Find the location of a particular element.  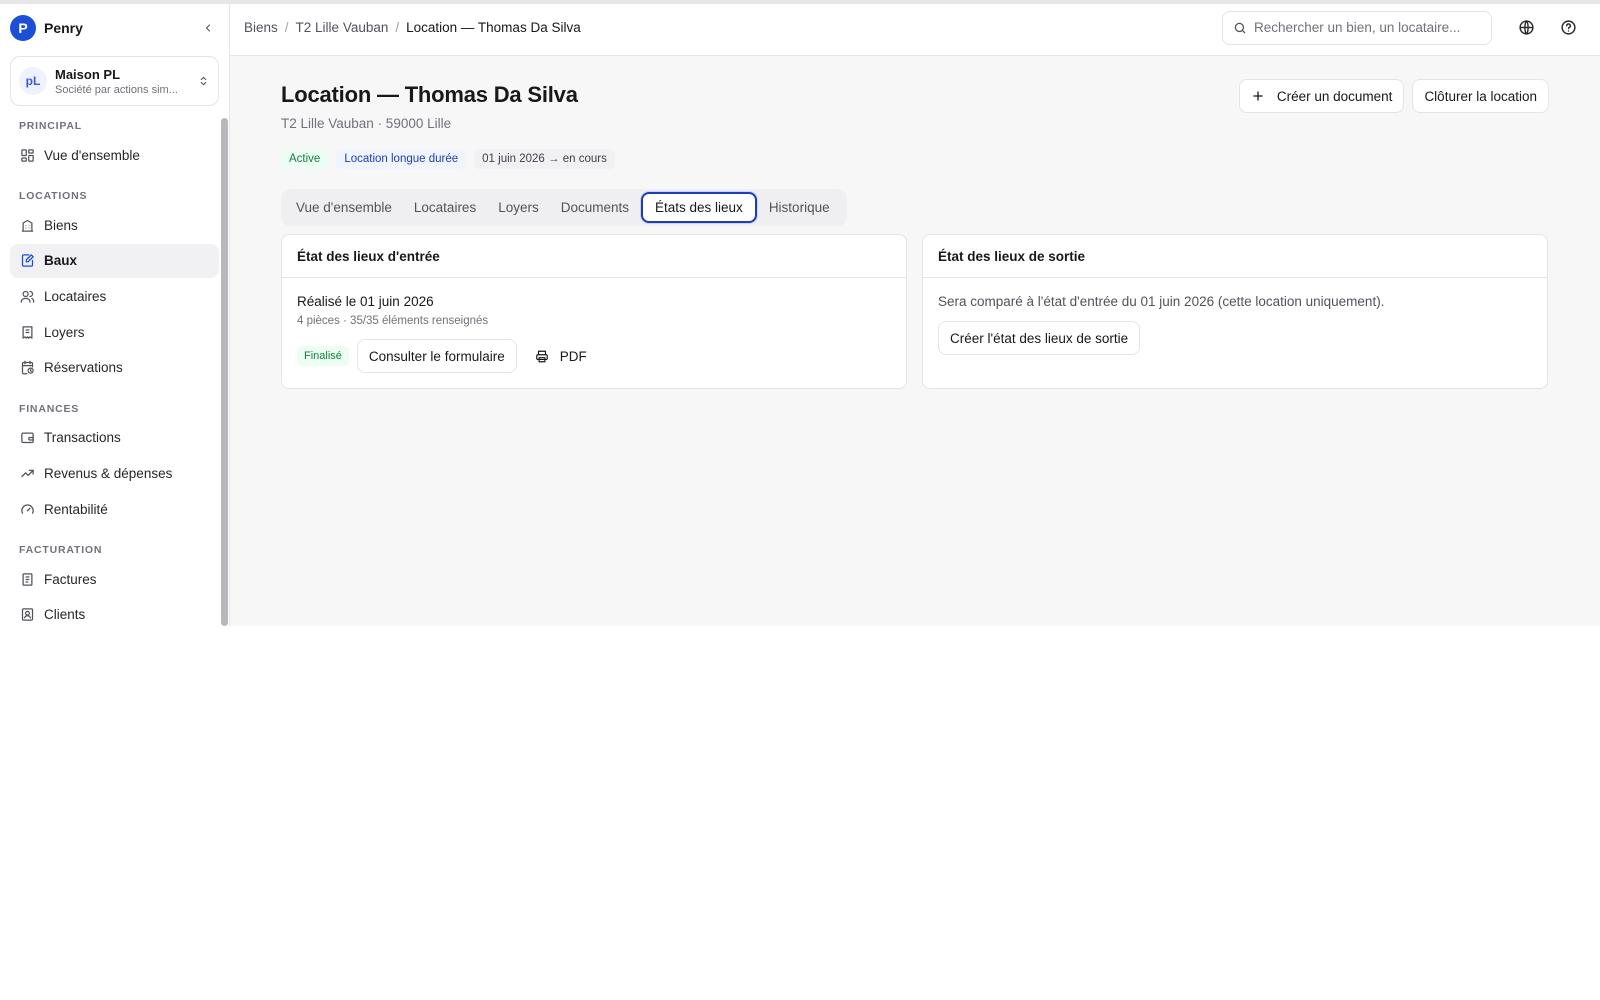

tab-rents: Loyers is located at coordinates (518, 207).